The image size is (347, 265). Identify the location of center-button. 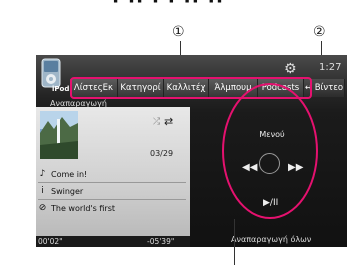
(269, 163).